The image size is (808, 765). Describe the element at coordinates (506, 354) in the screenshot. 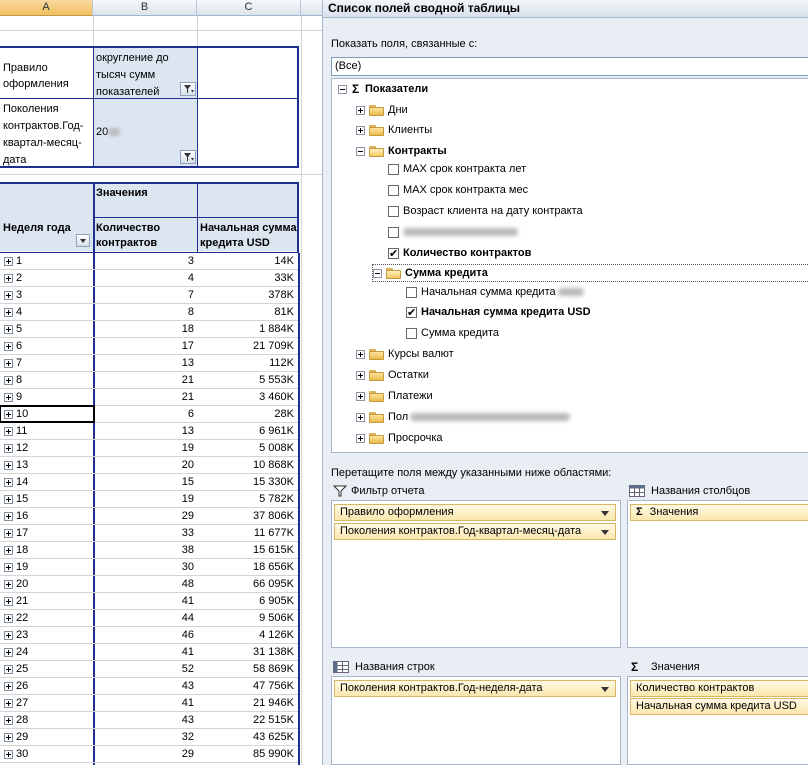

I see `tree-node-rates: Курсы валют` at that location.